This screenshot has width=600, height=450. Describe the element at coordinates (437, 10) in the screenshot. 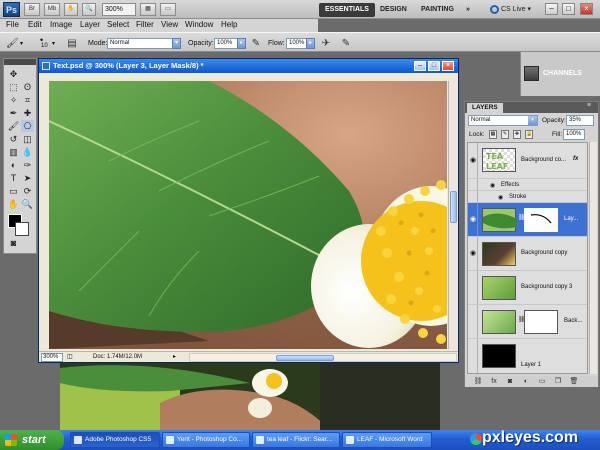

I see `workspace-painting: PAINTING` at that location.